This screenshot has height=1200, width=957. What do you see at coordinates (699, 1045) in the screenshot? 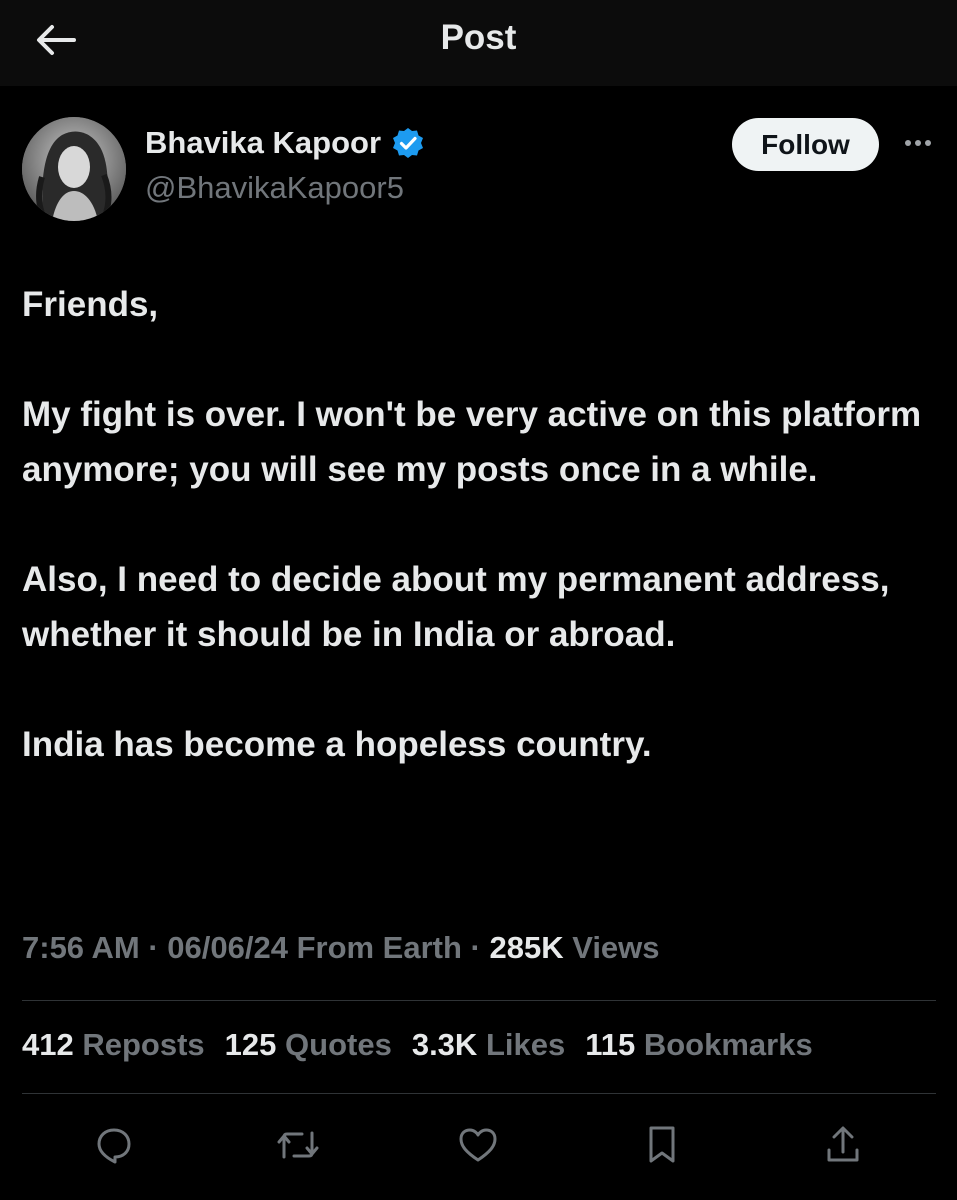
I see `stat-bookmarks: 115 Bookmarks` at bounding box center [699, 1045].